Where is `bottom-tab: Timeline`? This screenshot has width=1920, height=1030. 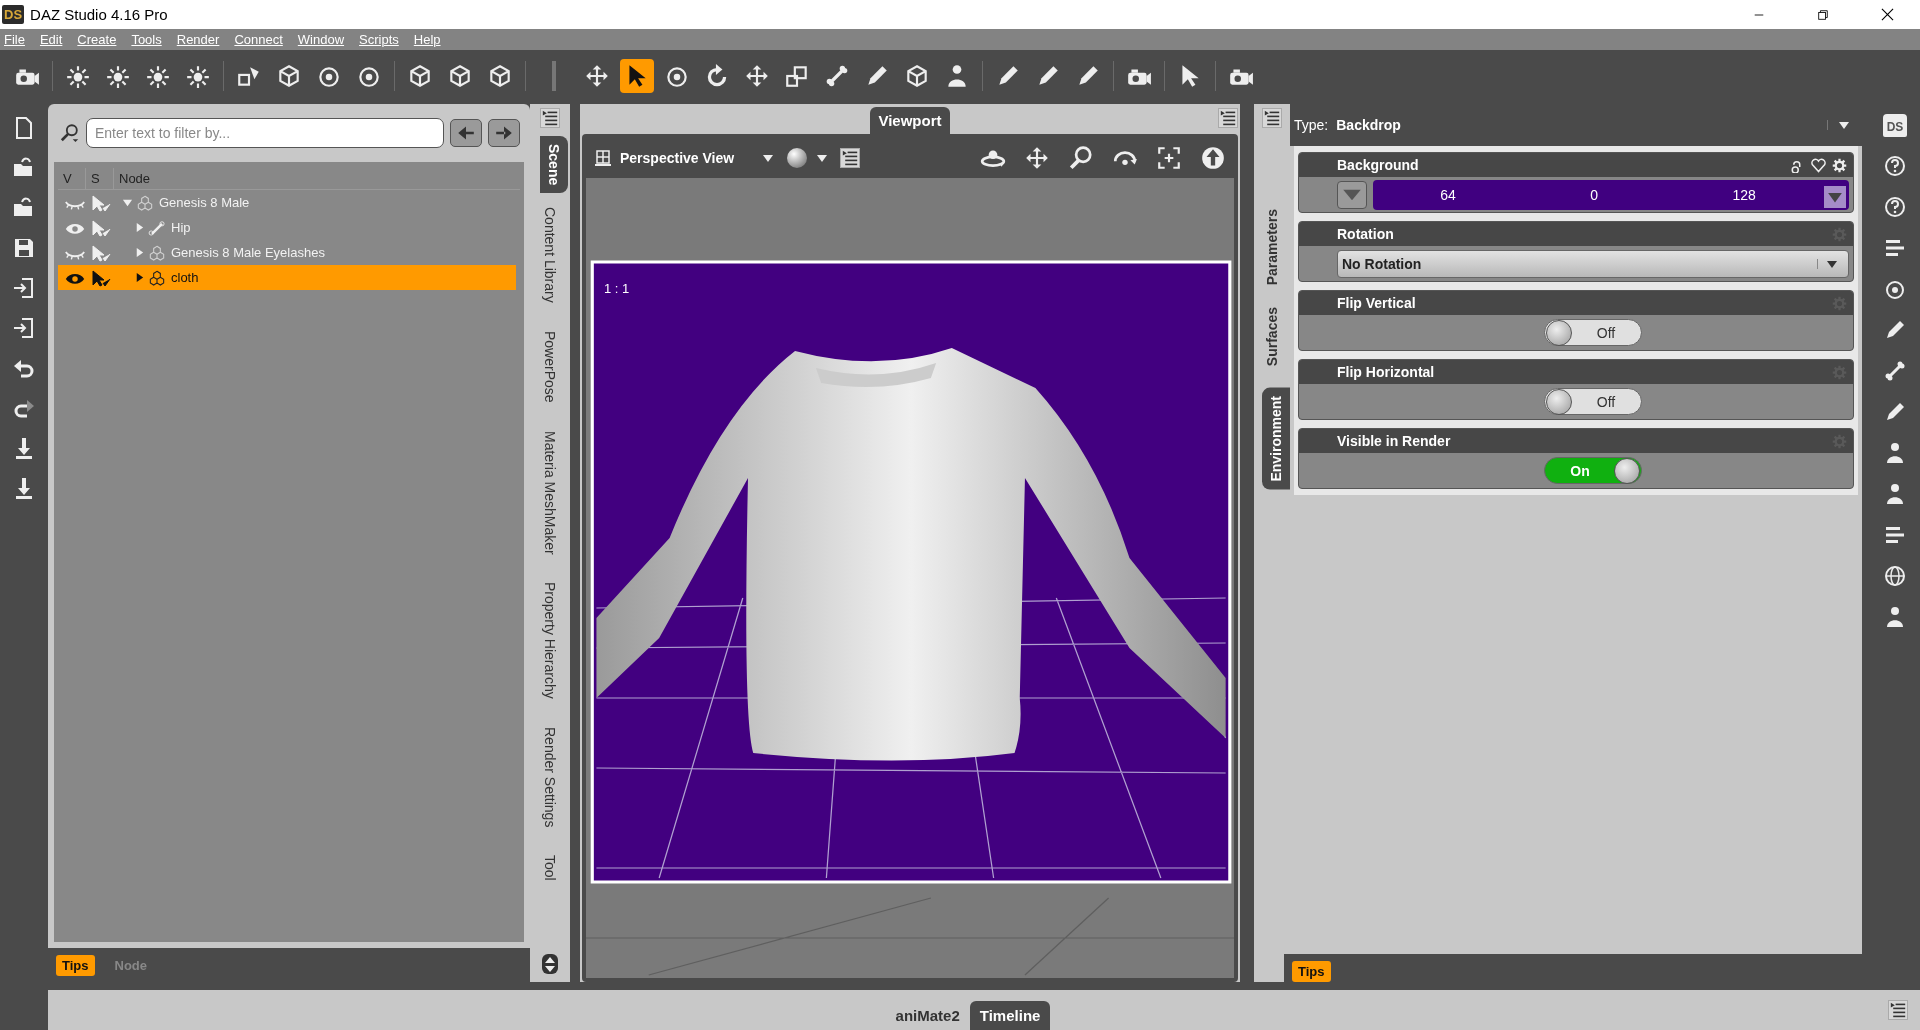 bottom-tab: Timeline is located at coordinates (1010, 1015).